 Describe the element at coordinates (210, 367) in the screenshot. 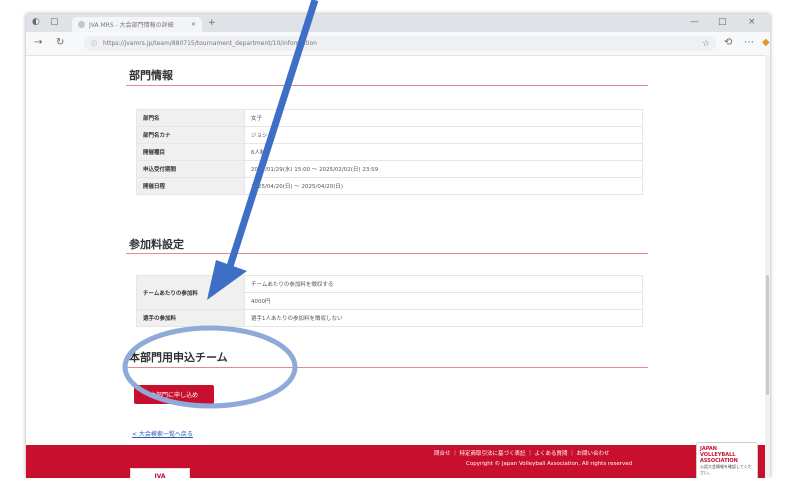

I see `highlight-circle` at that location.